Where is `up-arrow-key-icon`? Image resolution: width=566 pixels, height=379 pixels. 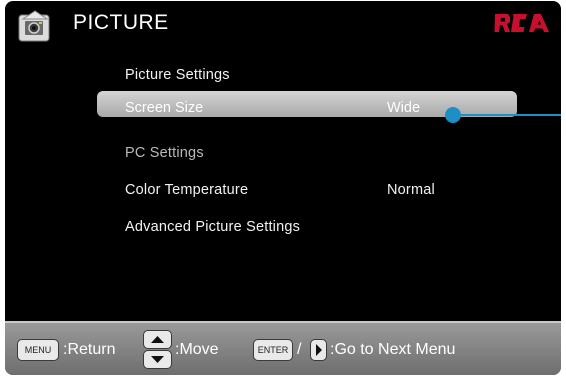
up-arrow-key-icon is located at coordinates (157, 339).